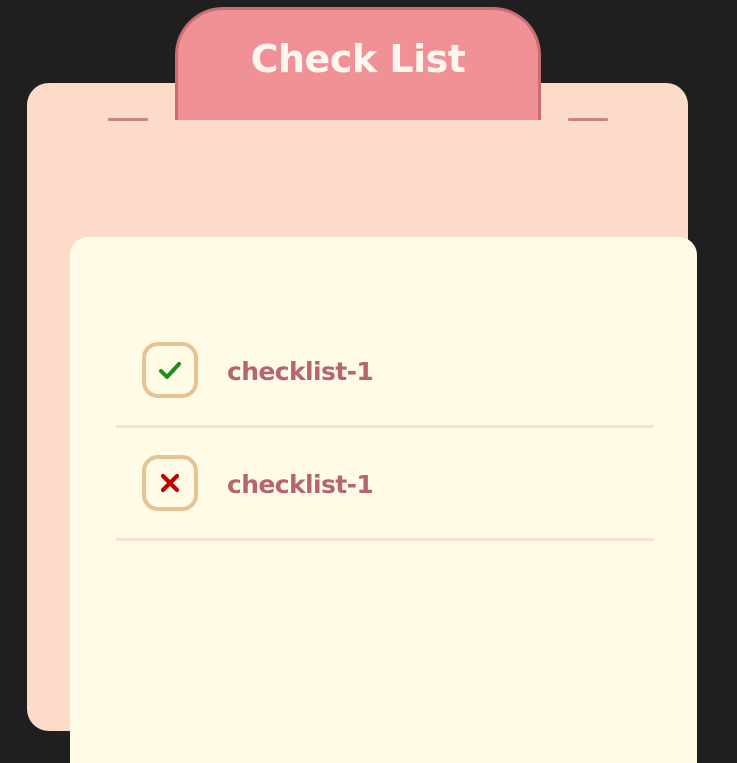 The height and width of the screenshot is (763, 737). Describe the element at coordinates (385, 539) in the screenshot. I see `list-divider` at that location.